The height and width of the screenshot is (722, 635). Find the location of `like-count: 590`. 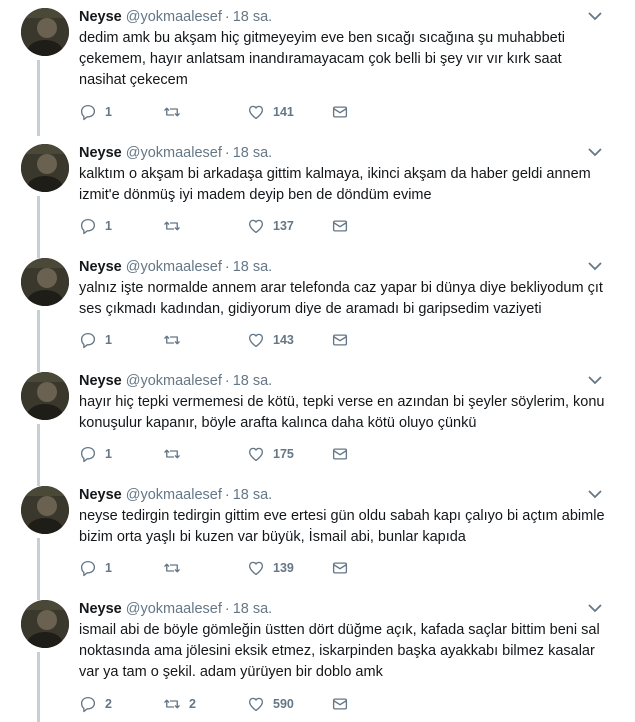

like-count: 590 is located at coordinates (283, 704).